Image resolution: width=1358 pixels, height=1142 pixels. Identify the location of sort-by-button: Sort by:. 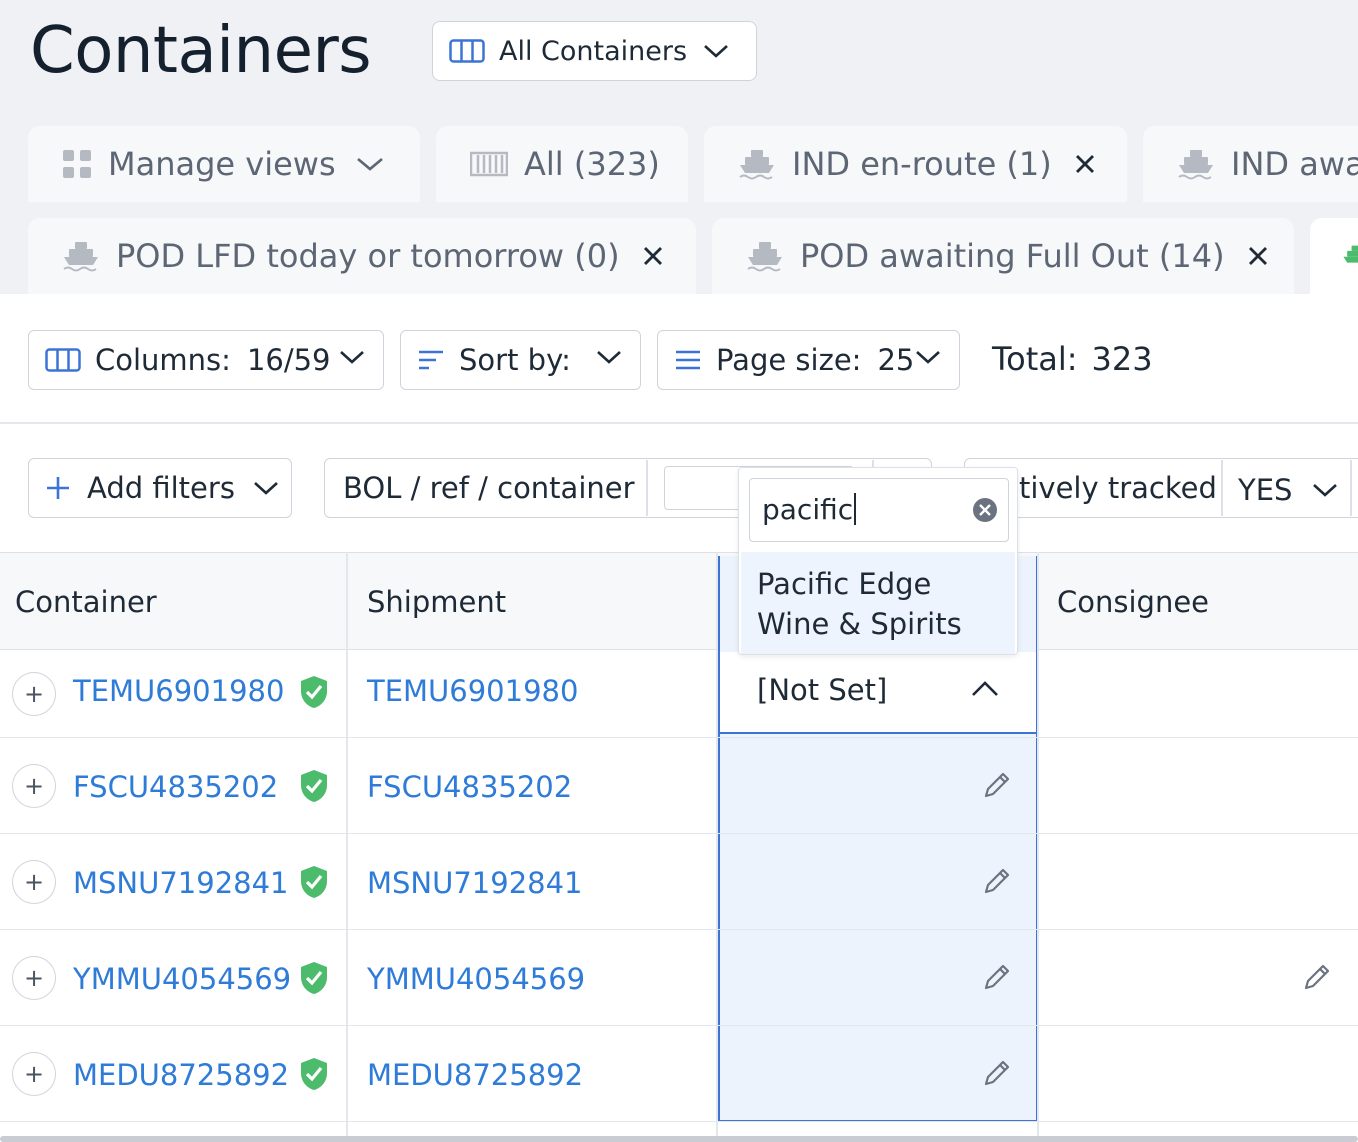
(520, 360).